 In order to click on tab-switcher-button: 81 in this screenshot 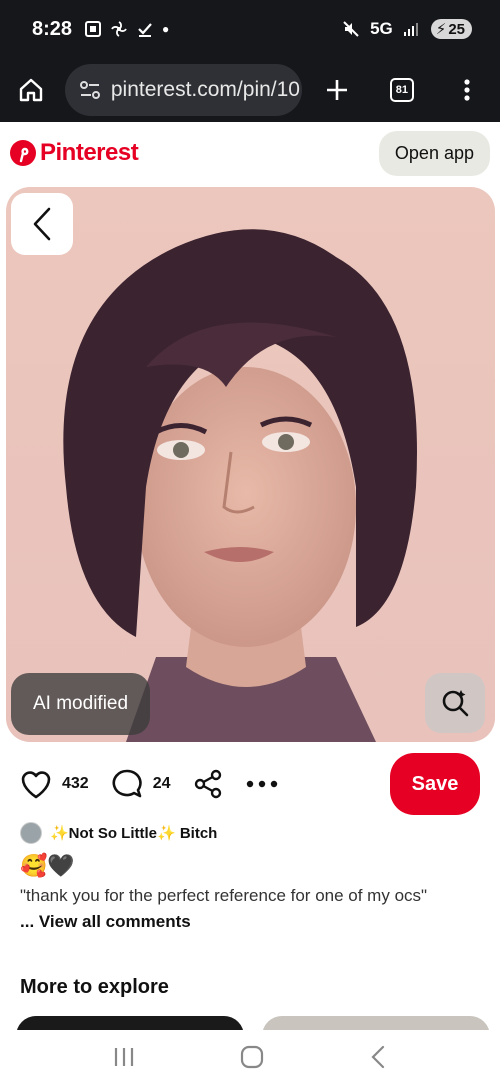, I will do `click(401, 90)`.